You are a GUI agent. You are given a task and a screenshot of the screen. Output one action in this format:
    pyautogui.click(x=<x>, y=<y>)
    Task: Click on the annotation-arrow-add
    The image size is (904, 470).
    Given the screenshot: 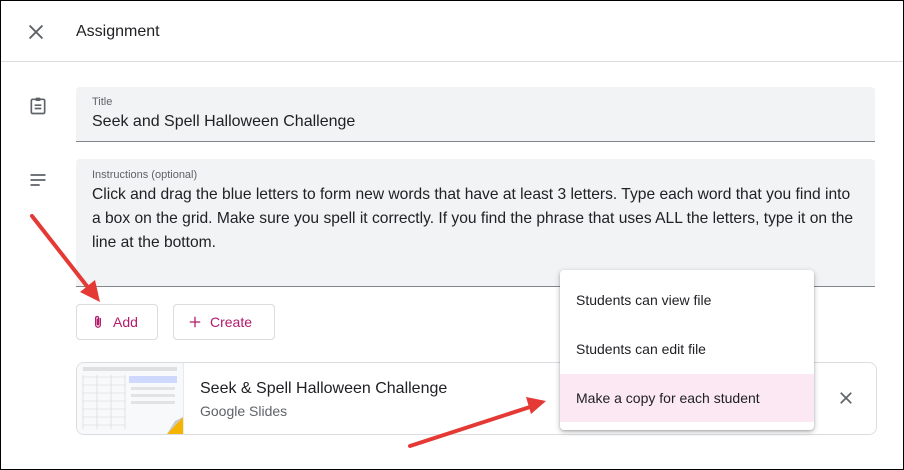 What is the action you would take?
    pyautogui.click(x=65, y=258)
    